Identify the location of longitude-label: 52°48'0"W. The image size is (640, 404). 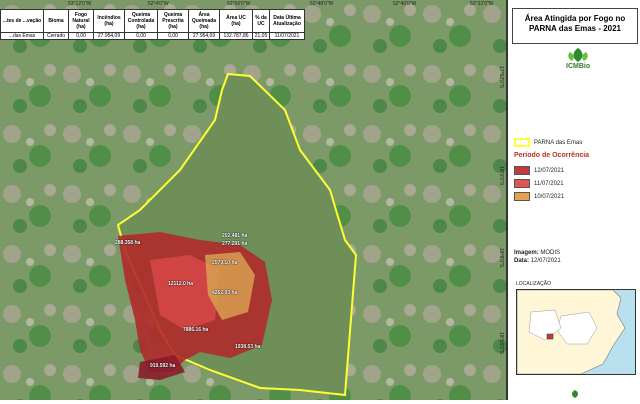
(322, 4).